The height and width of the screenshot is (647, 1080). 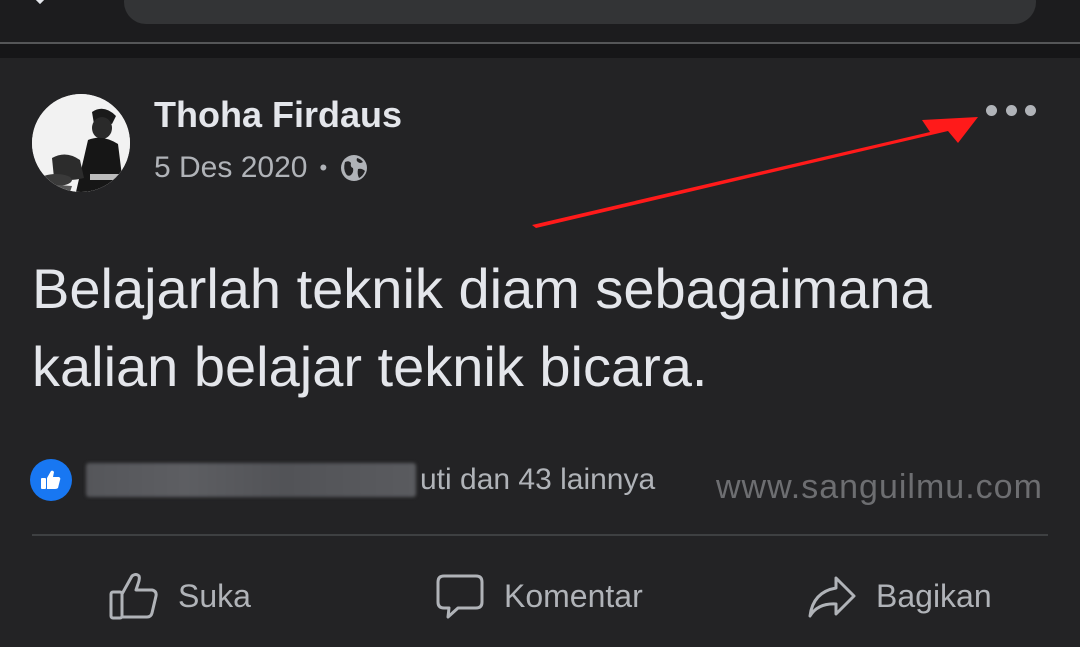 What do you see at coordinates (40, 2) in the screenshot?
I see `back-arrow-icon` at bounding box center [40, 2].